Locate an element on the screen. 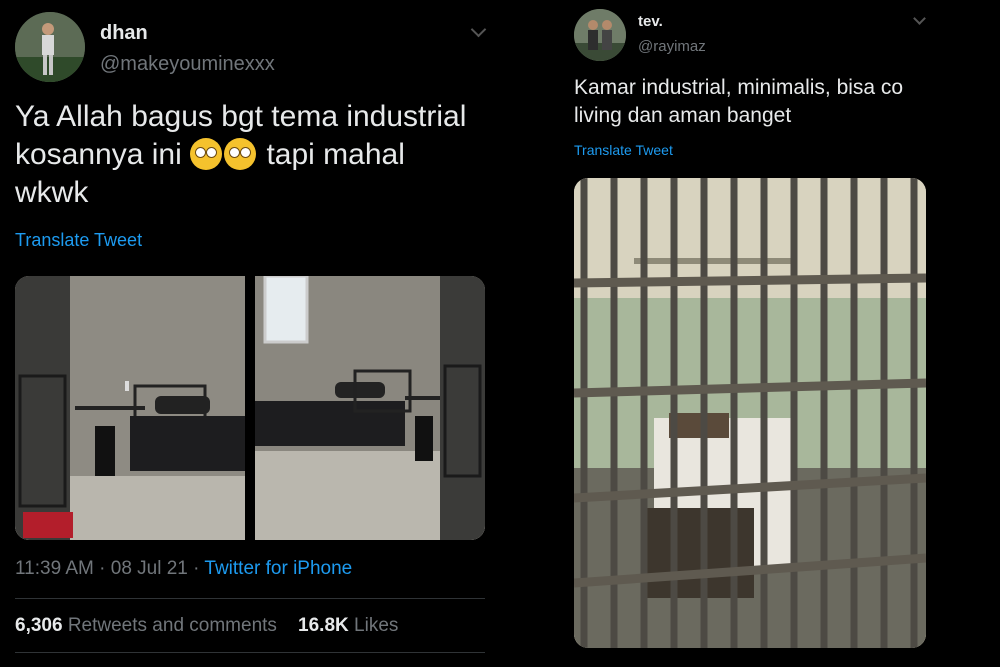 The height and width of the screenshot is (667, 1000). handle: @makeyouminexxx is located at coordinates (187, 64).